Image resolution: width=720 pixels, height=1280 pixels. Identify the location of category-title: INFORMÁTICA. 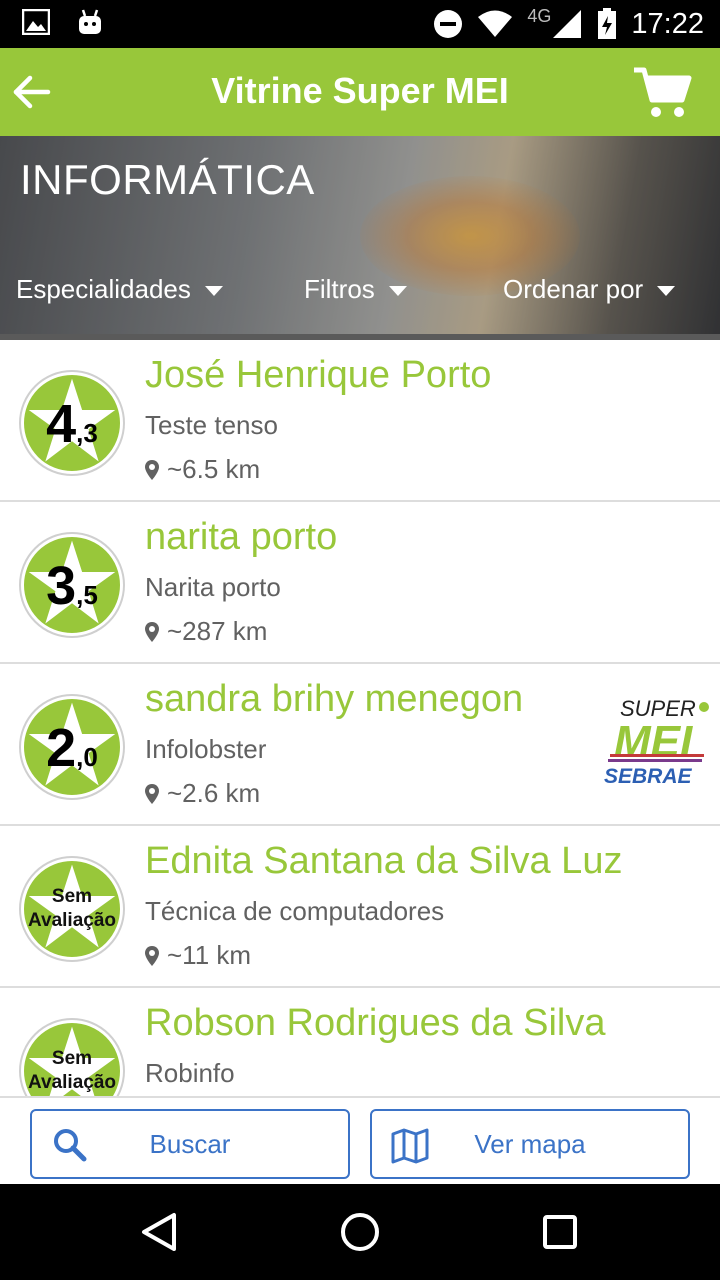
(167, 179).